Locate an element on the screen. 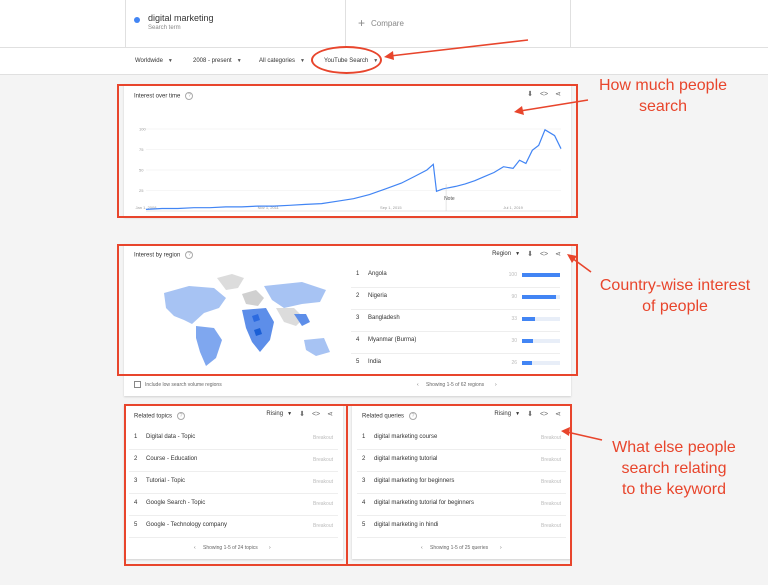 This screenshot has height=585, width=768. term-color-dot is located at coordinates (137, 20).